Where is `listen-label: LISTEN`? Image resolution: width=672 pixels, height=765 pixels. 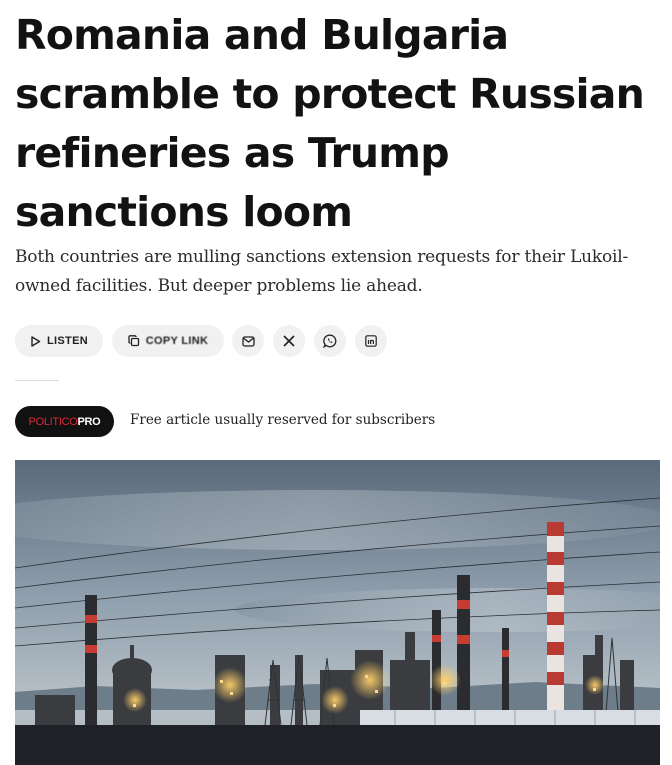
listen-label: LISTEN is located at coordinates (67, 341).